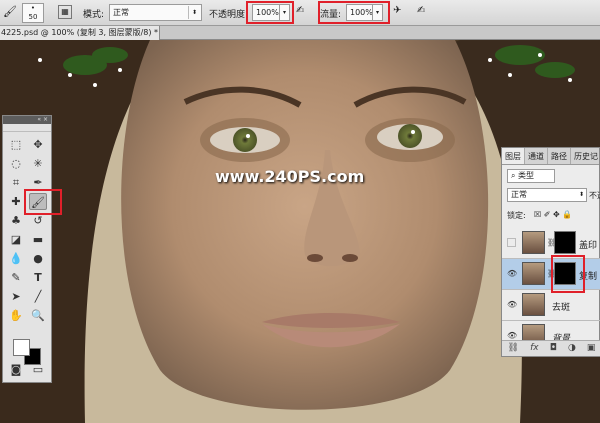  I want to click on visibility-toggle-off, so click(511, 242).